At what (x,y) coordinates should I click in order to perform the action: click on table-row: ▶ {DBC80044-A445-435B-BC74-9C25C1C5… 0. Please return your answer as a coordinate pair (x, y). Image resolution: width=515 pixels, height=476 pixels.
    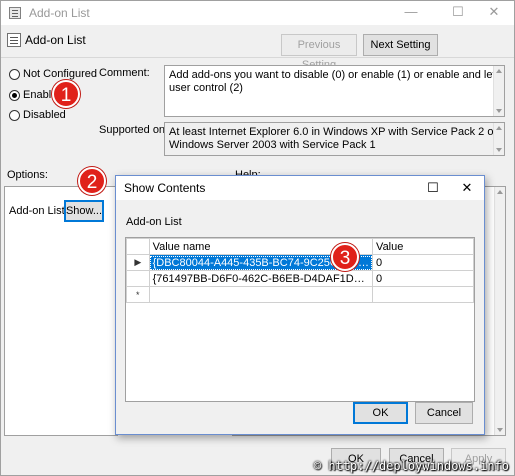
    Looking at the image, I should click on (300, 262).